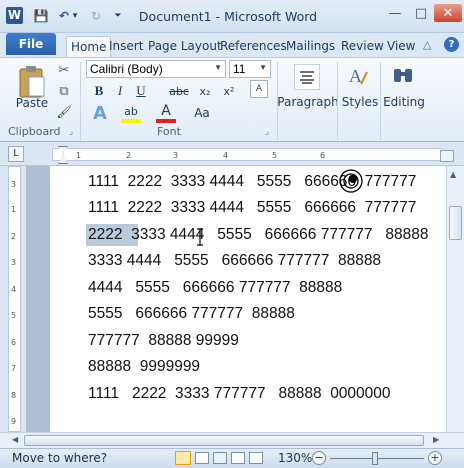  I want to click on highlight-icon: ab, so click(131, 113).